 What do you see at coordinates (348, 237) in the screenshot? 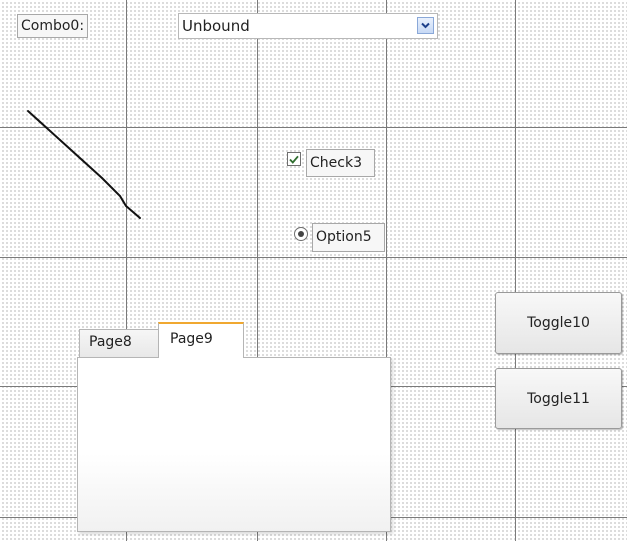
I see `option5-label: Option5` at bounding box center [348, 237].